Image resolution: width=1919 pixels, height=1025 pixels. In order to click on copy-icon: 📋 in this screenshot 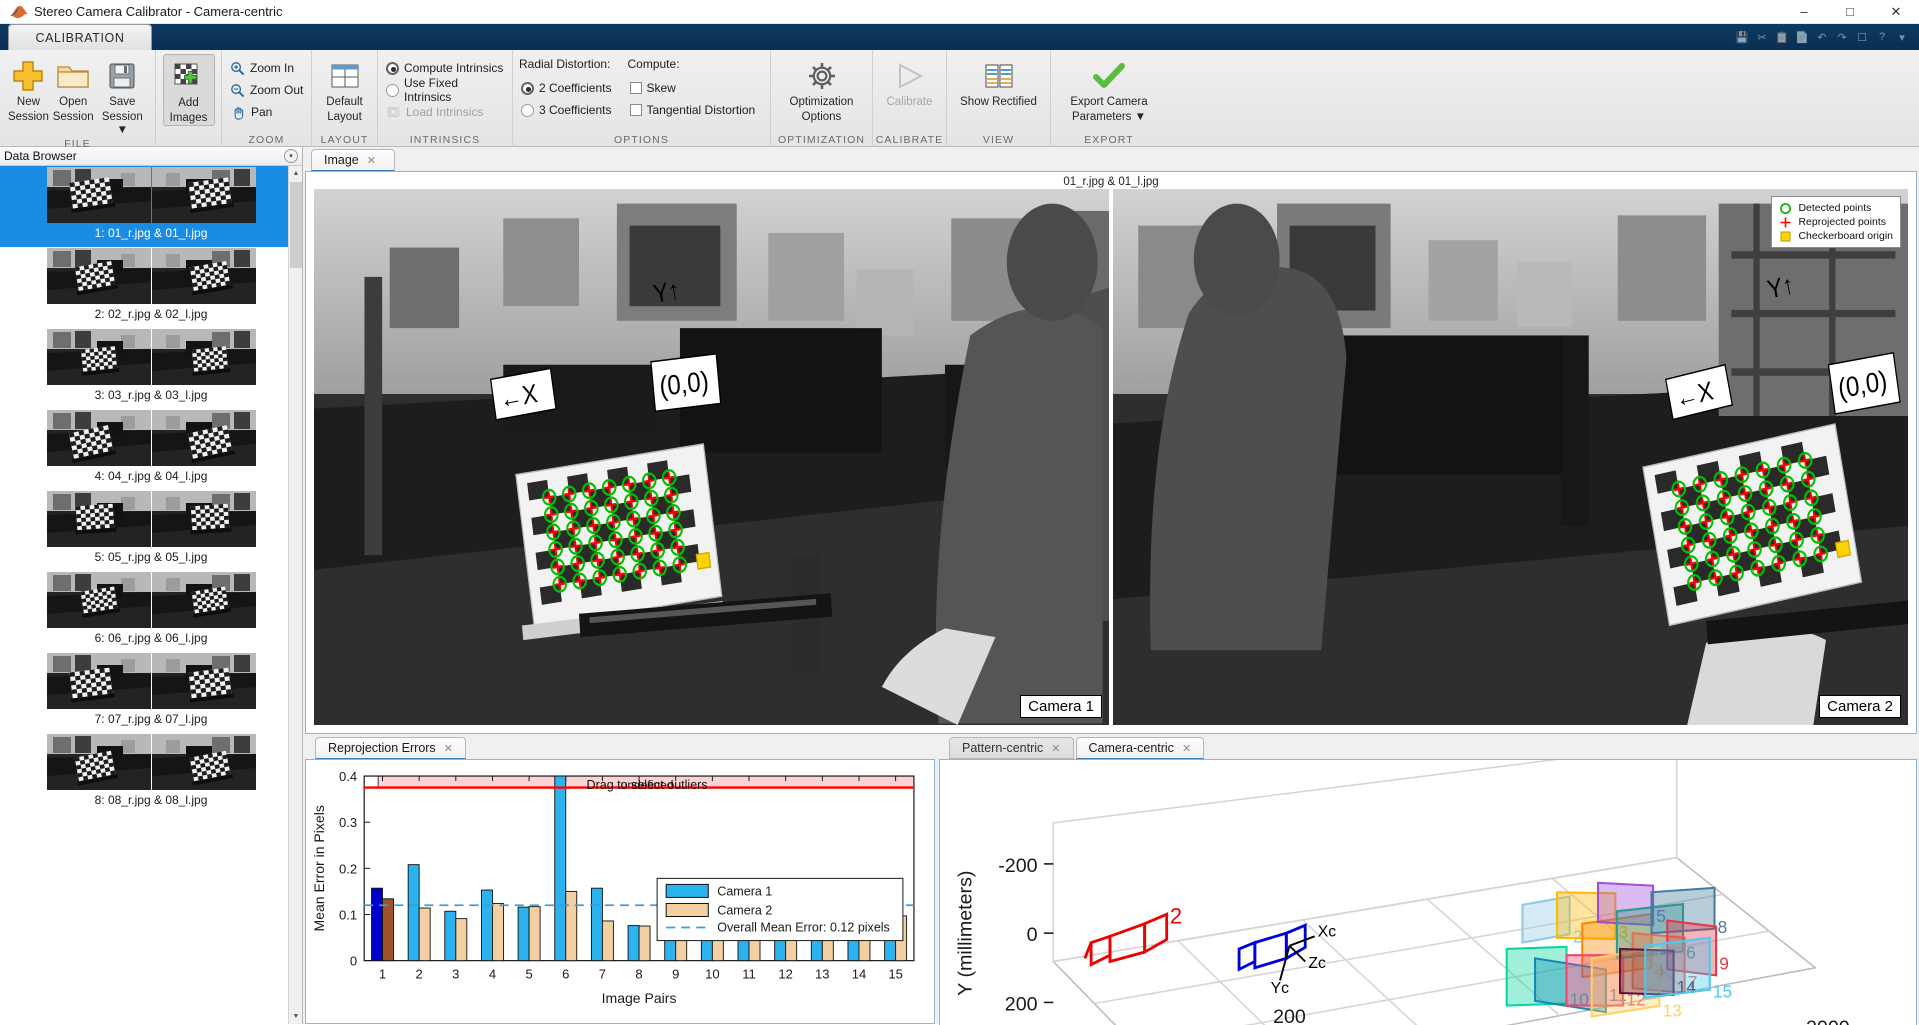, I will do `click(1782, 37)`.